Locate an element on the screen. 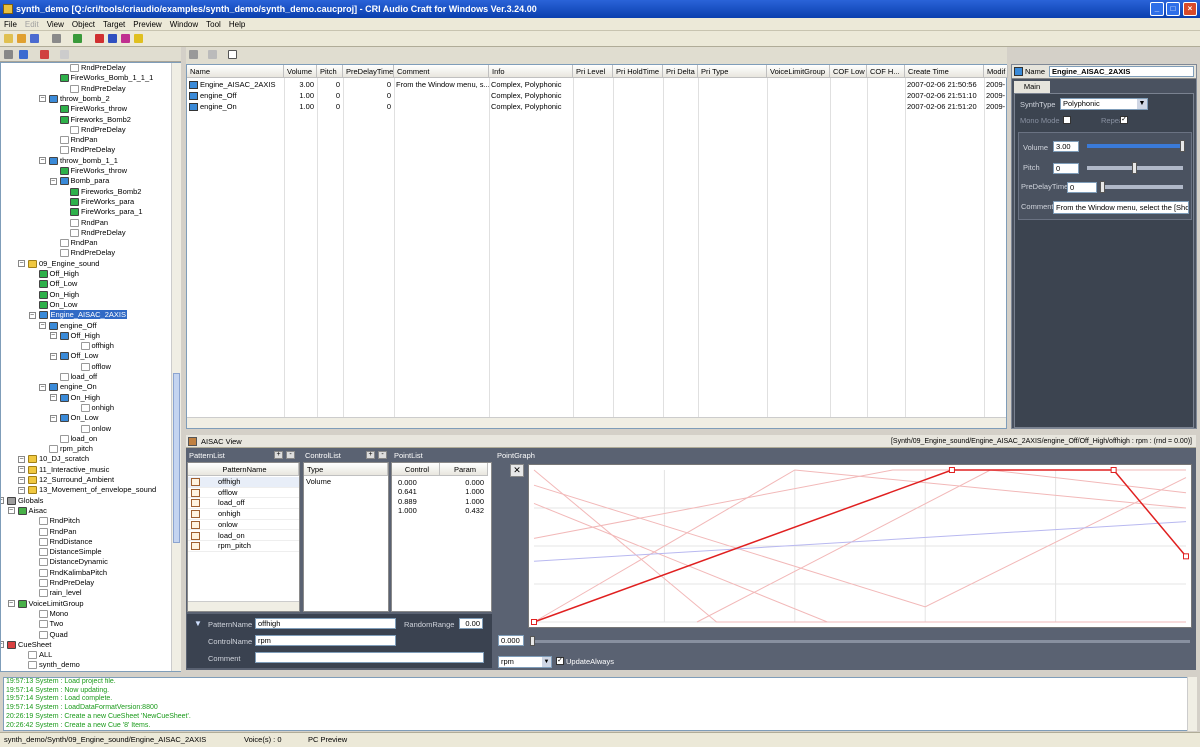  tree-item: FireWorks_throw is located at coordinates (93, 171).